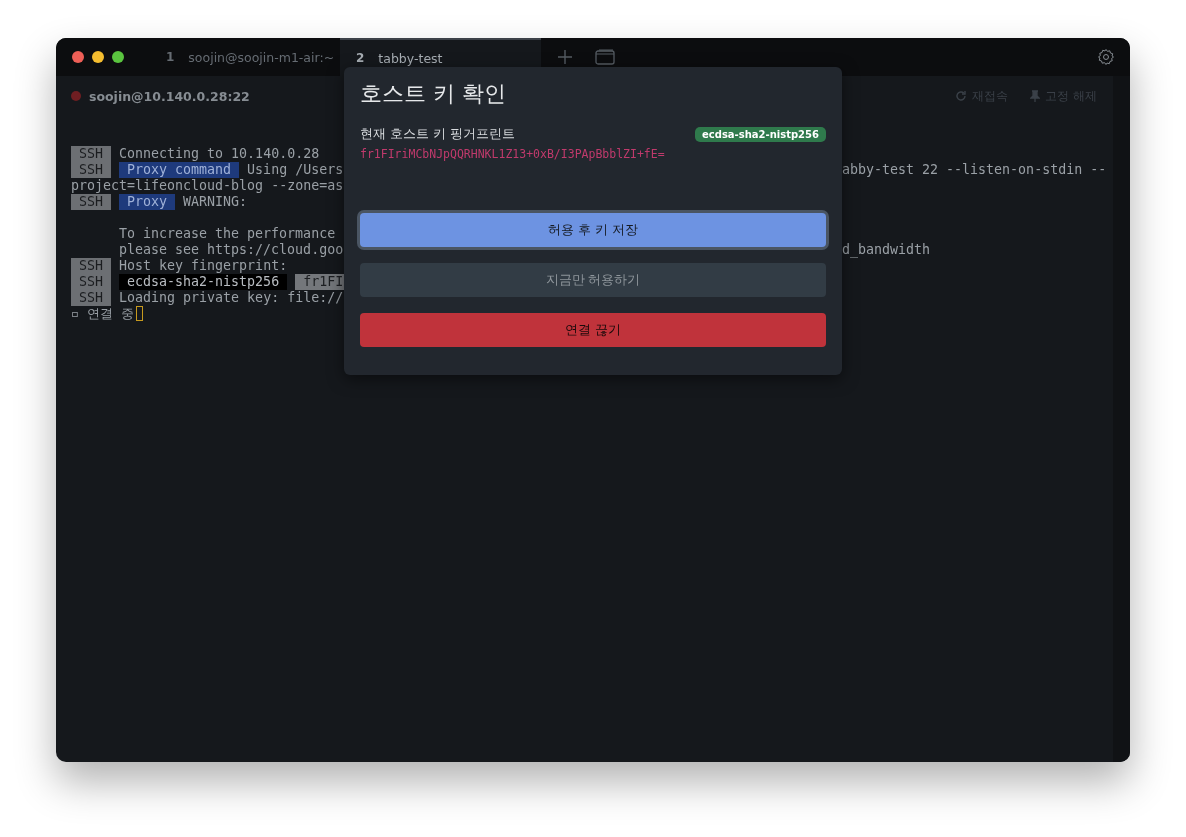 The image size is (1186, 837). I want to click on cursor, so click(140, 313).